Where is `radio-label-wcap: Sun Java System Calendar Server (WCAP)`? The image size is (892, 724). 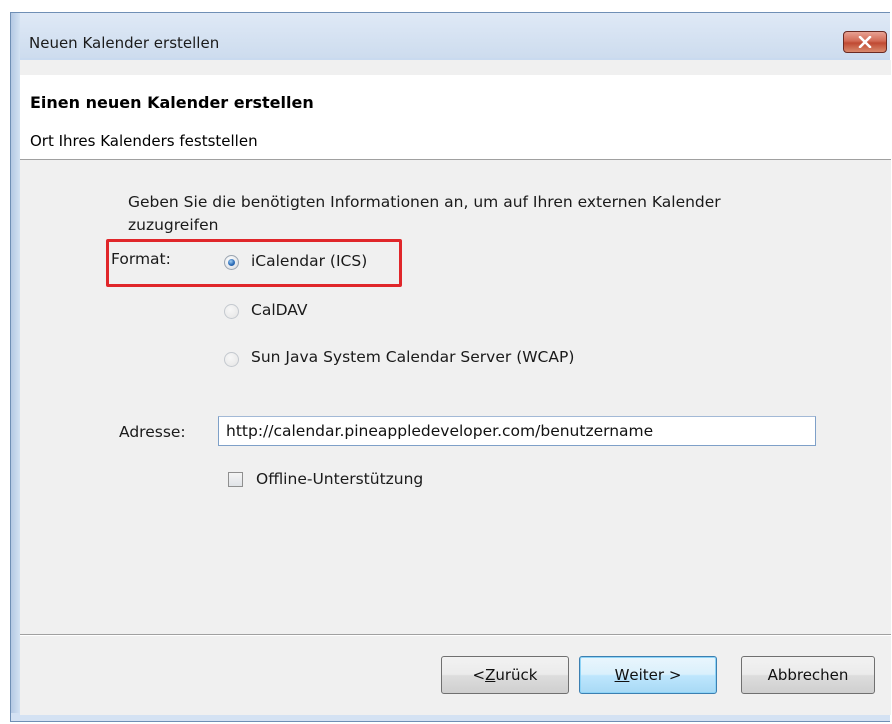 radio-label-wcap: Sun Java System Calendar Server (WCAP) is located at coordinates (412, 357).